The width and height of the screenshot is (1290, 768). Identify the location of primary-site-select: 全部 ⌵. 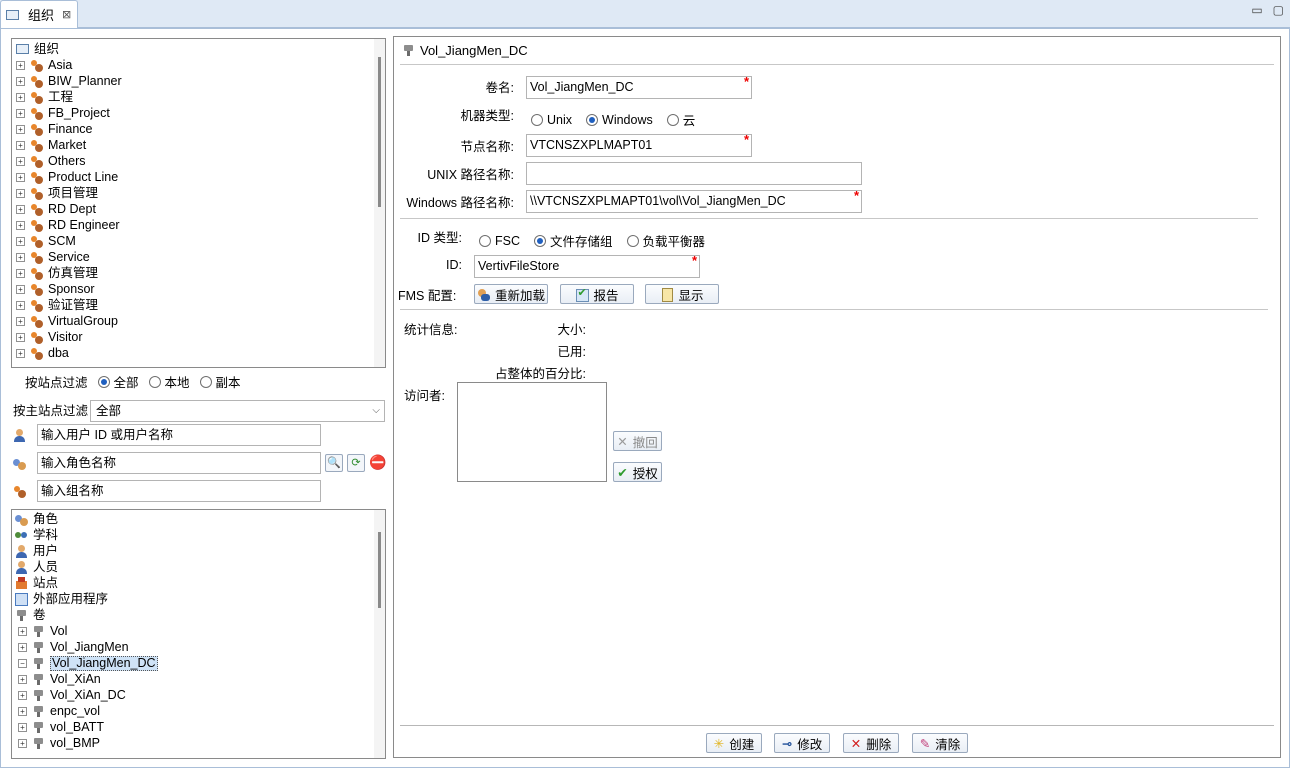
(237, 411).